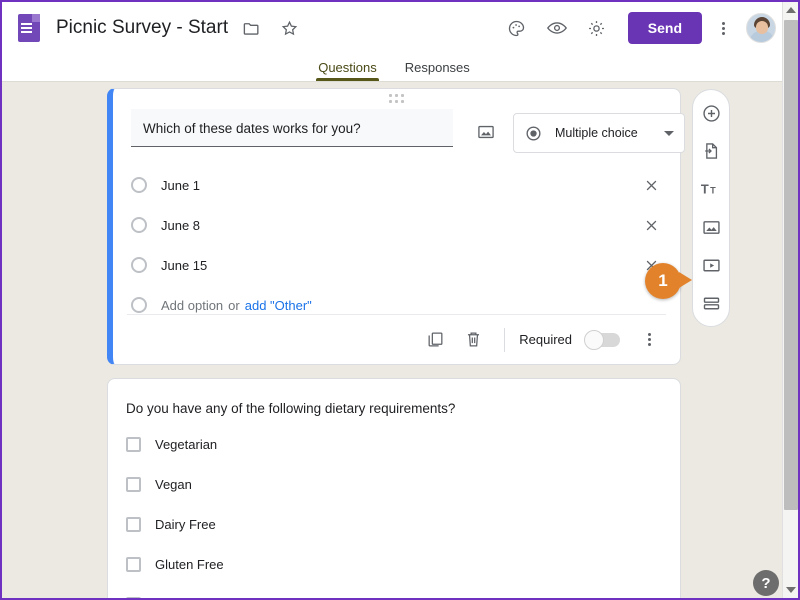 Image resolution: width=800 pixels, height=600 pixels. What do you see at coordinates (394, 524) in the screenshot?
I see `option-row: Dairy Free` at bounding box center [394, 524].